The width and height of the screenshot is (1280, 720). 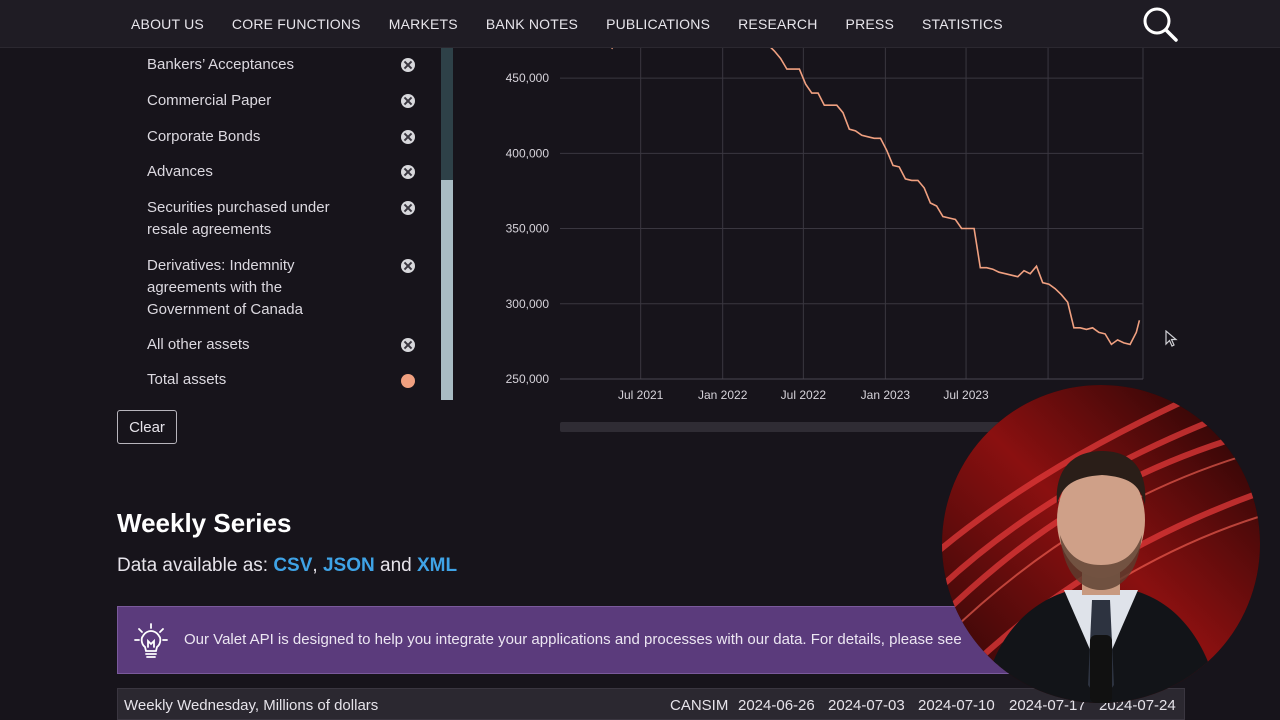 What do you see at coordinates (777, 24) in the screenshot?
I see `nav-research: RESEARCH` at bounding box center [777, 24].